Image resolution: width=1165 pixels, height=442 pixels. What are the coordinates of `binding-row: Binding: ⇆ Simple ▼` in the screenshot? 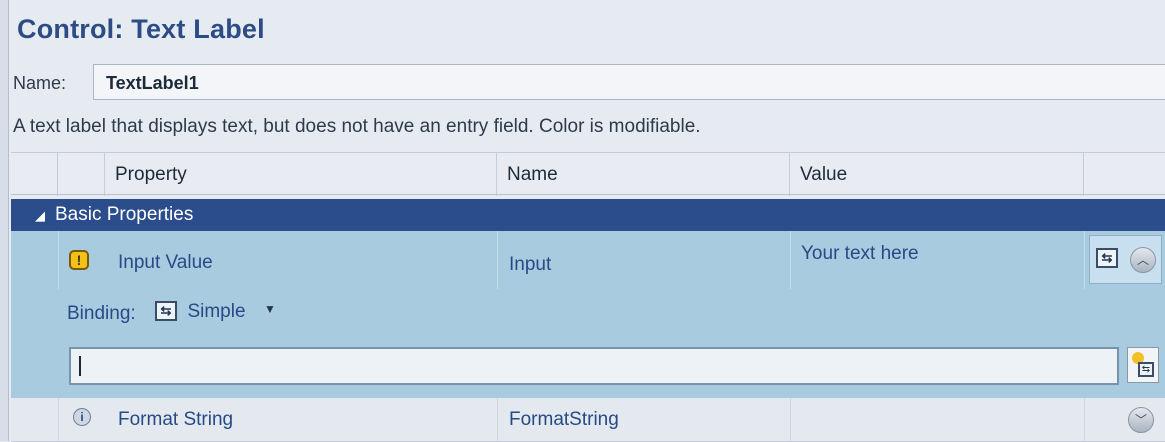 It's located at (588, 318).